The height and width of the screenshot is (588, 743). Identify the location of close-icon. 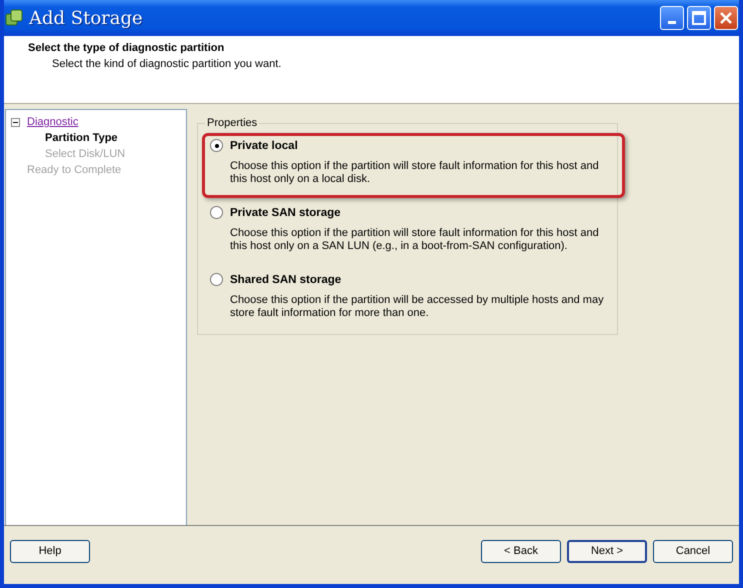
(726, 18).